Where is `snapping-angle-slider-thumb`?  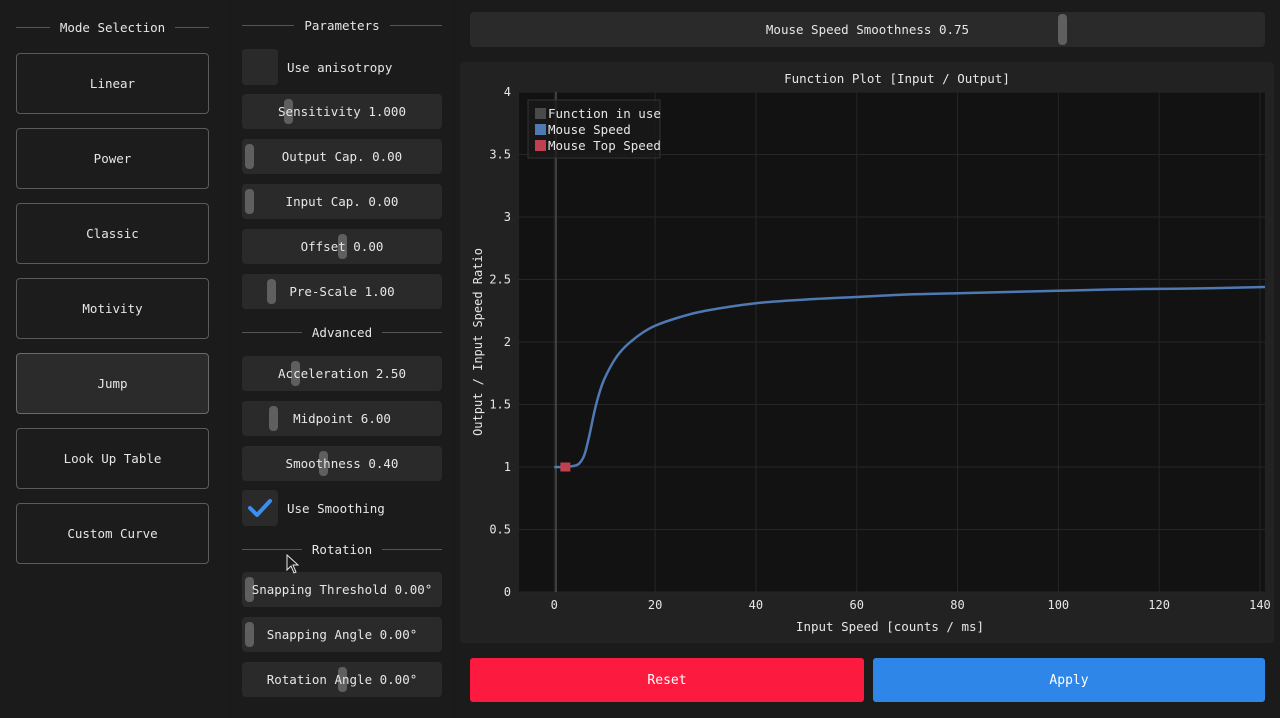
snapping-angle-slider-thumb is located at coordinates (249, 634).